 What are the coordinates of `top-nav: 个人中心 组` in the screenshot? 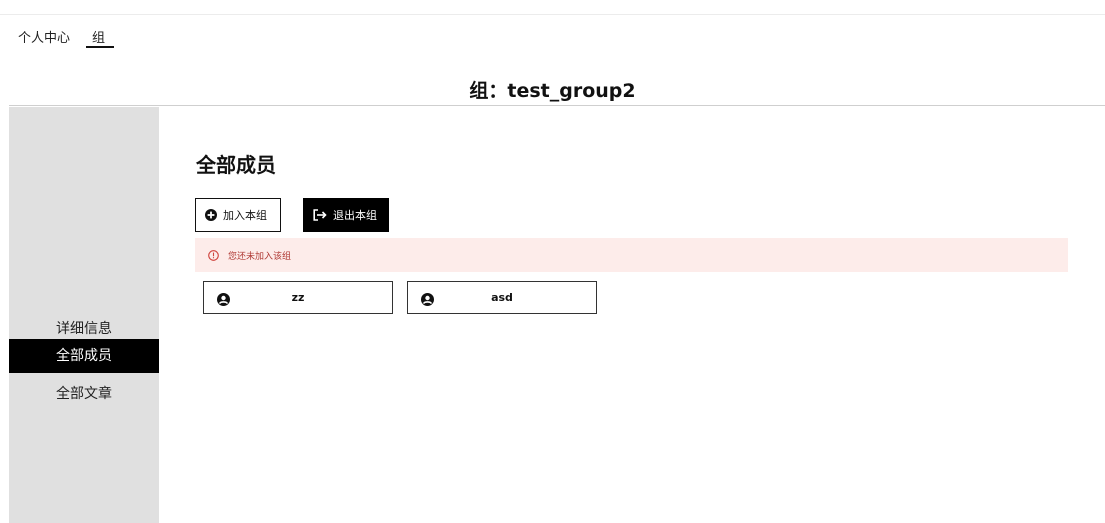 It's located at (552, 31).